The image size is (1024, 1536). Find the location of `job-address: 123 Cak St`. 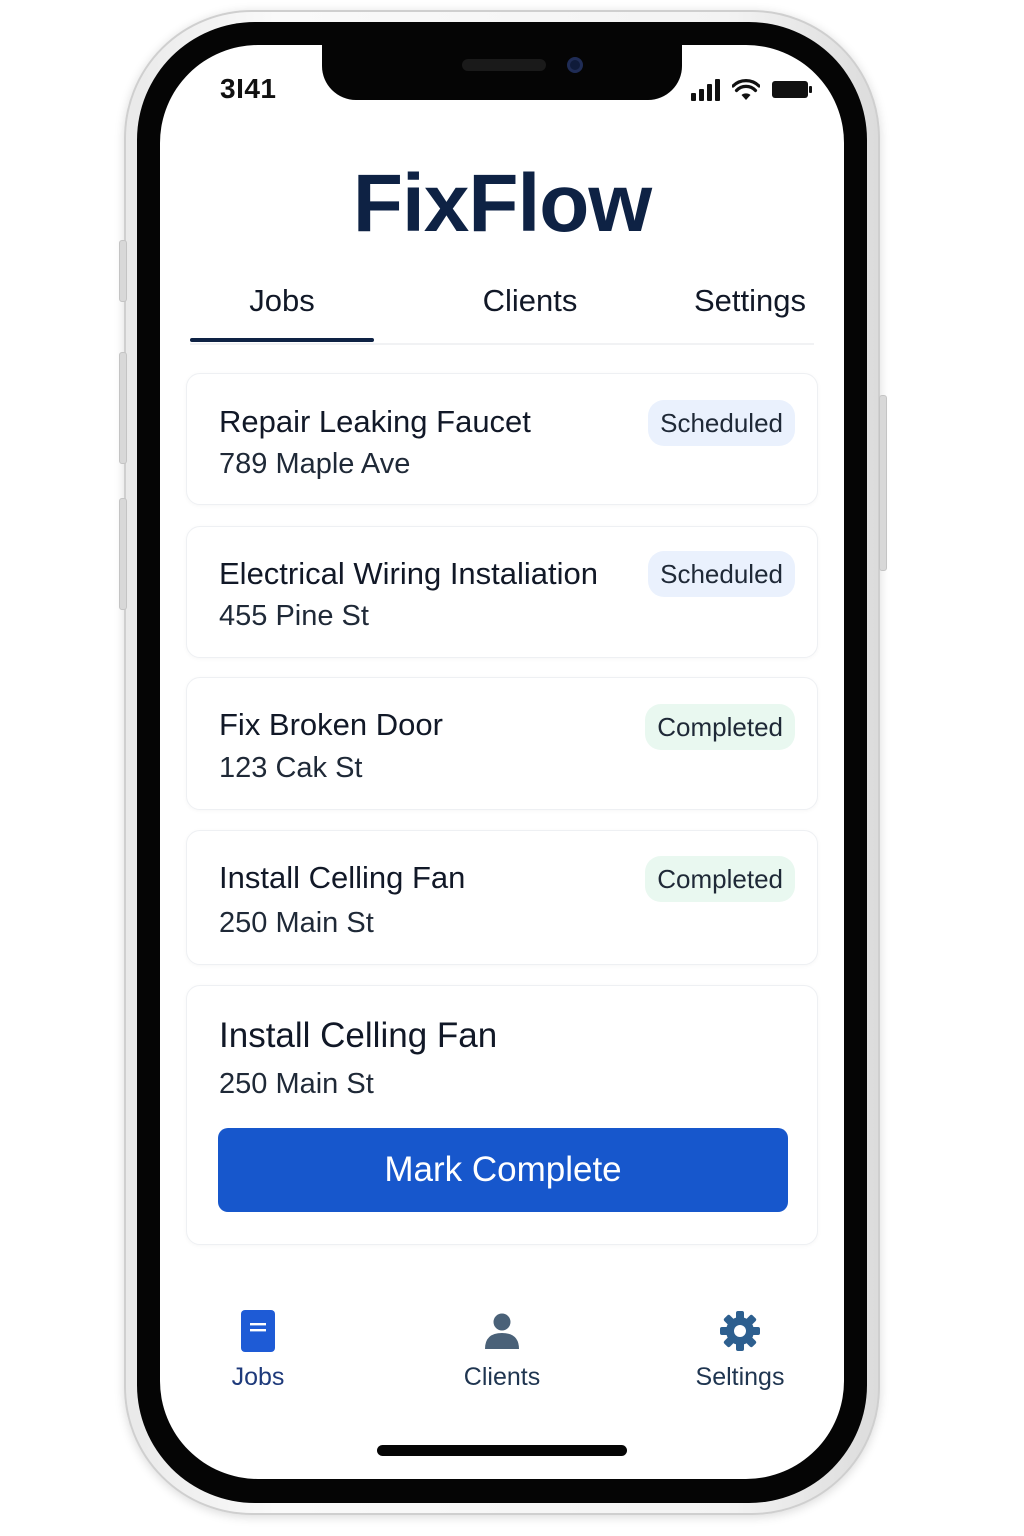

job-address: 123 Cak St is located at coordinates (291, 768).